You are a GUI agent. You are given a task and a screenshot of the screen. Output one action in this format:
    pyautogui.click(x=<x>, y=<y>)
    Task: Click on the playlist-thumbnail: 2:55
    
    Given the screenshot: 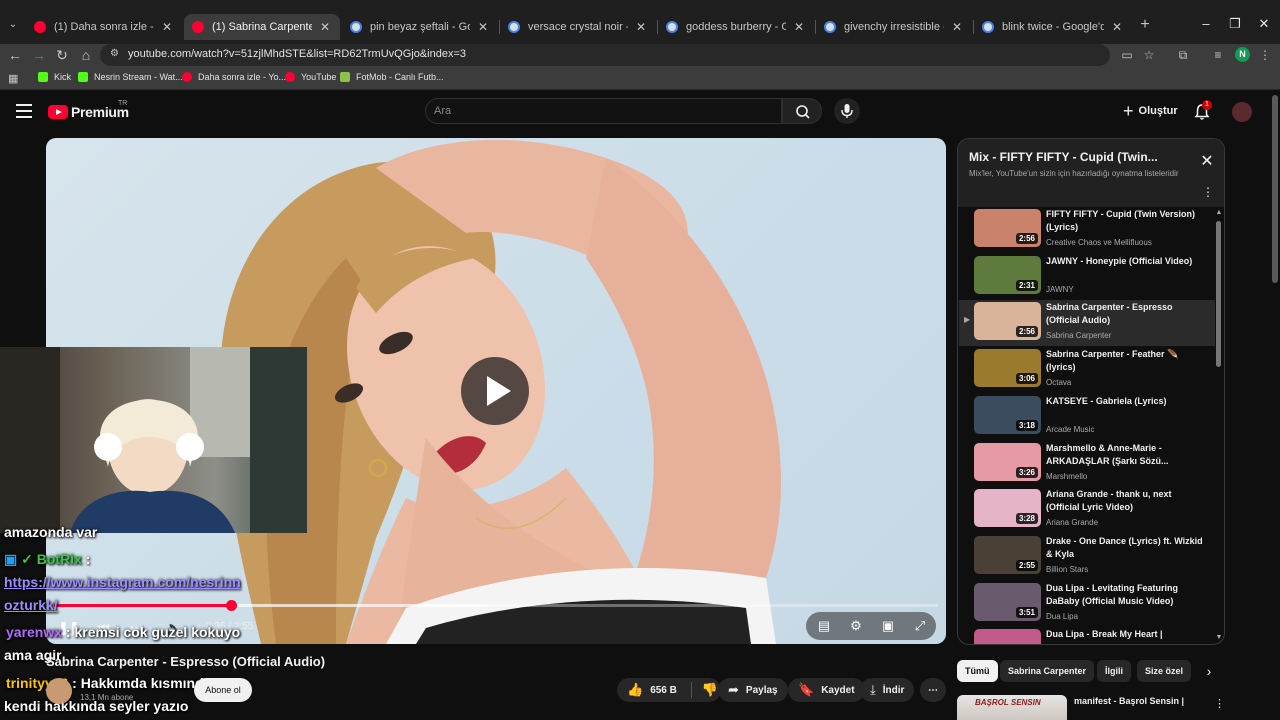 What is the action you would take?
    pyautogui.click(x=1007, y=554)
    